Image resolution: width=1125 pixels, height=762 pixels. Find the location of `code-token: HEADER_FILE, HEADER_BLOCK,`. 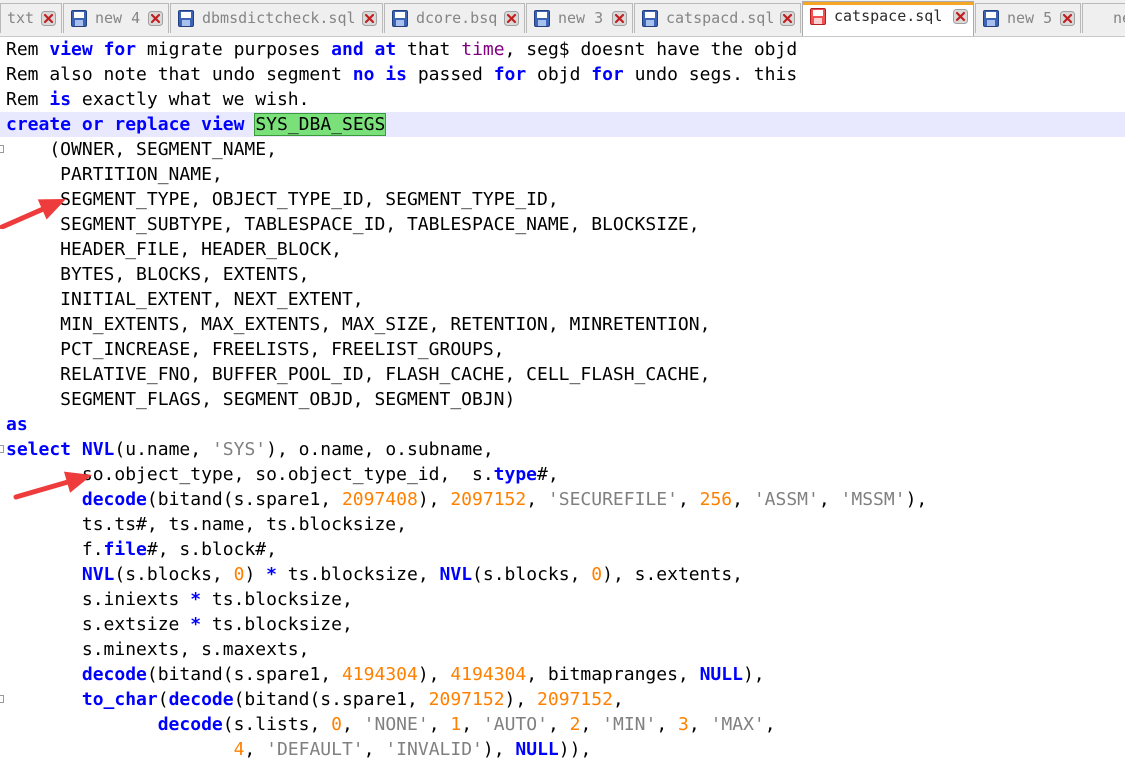

code-token: HEADER_FILE, HEADER_BLOCK, is located at coordinates (174, 249).